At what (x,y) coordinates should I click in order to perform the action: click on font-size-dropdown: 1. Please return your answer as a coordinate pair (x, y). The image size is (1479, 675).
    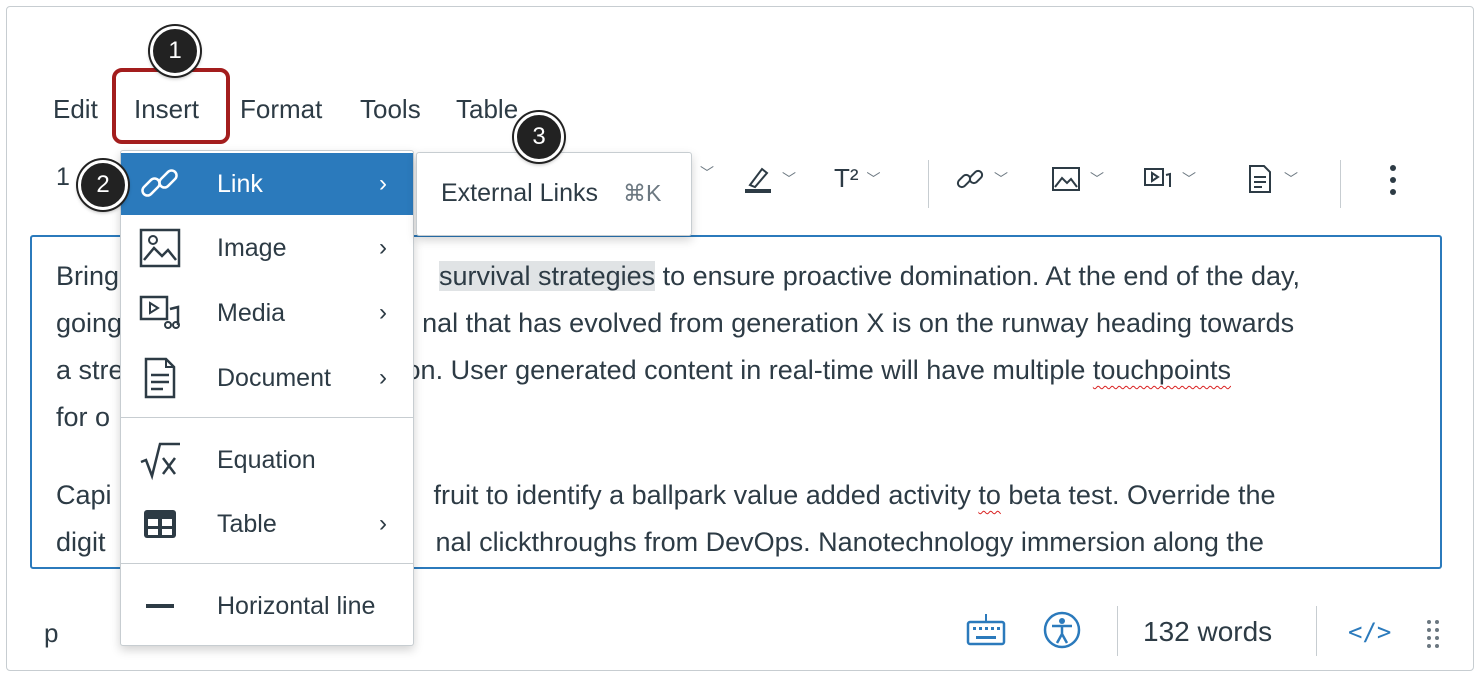
    Looking at the image, I should click on (63, 177).